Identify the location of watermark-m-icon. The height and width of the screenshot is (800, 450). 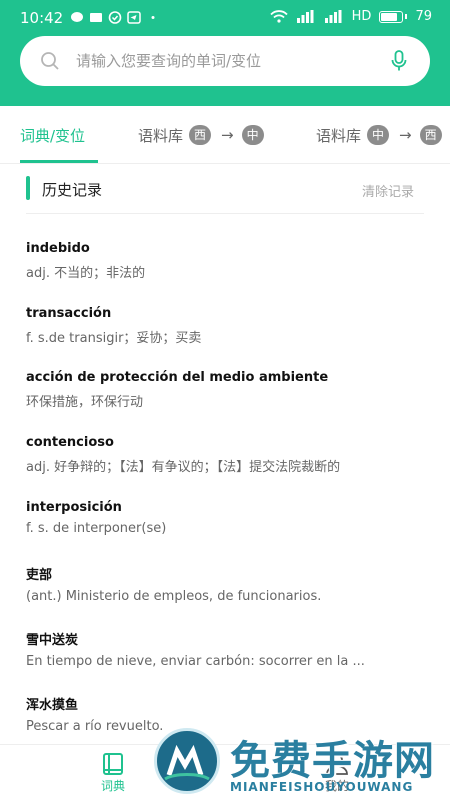
(187, 762).